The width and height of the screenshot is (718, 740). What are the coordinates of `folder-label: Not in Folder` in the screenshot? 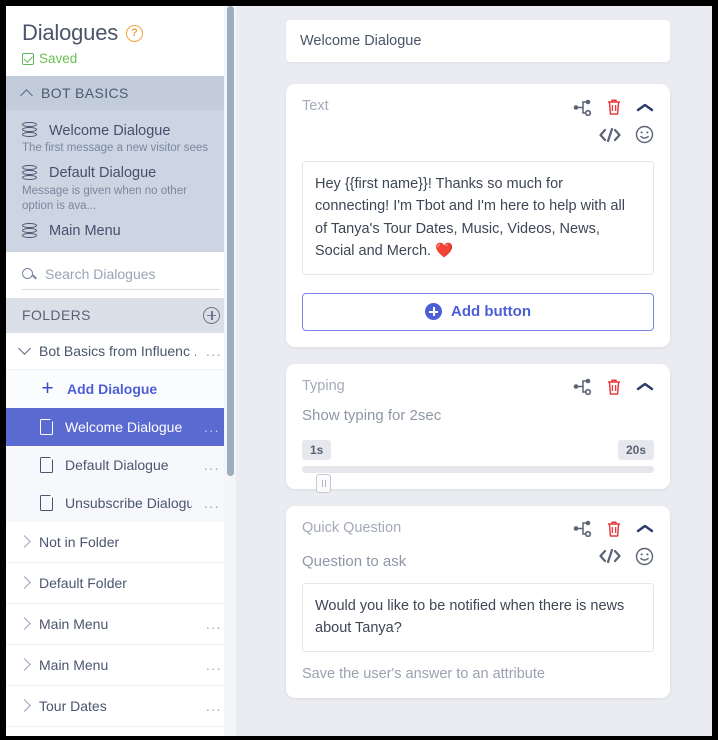 It's located at (79, 541).